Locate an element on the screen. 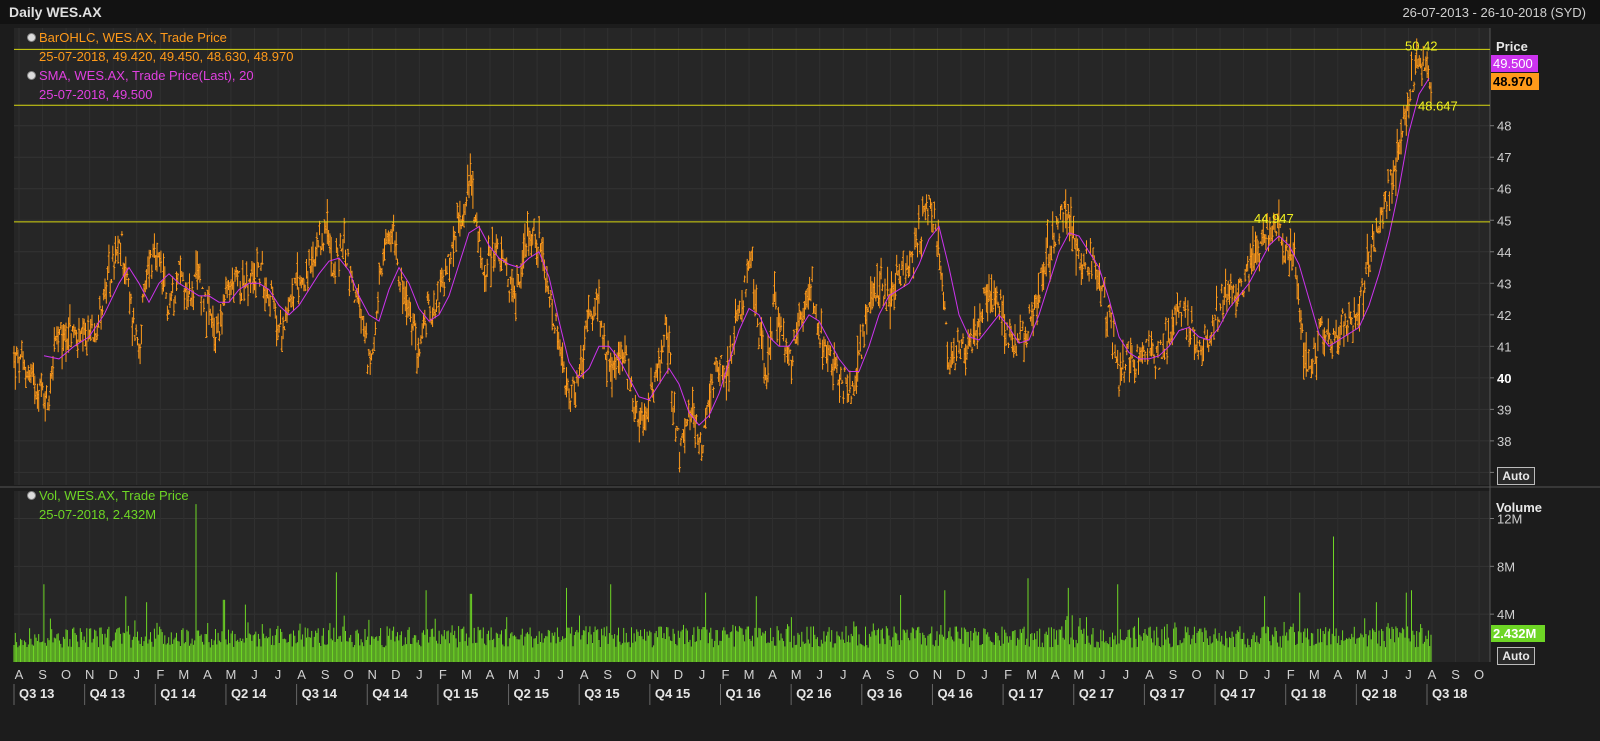  price-tick-label: 46 is located at coordinates (1504, 189).